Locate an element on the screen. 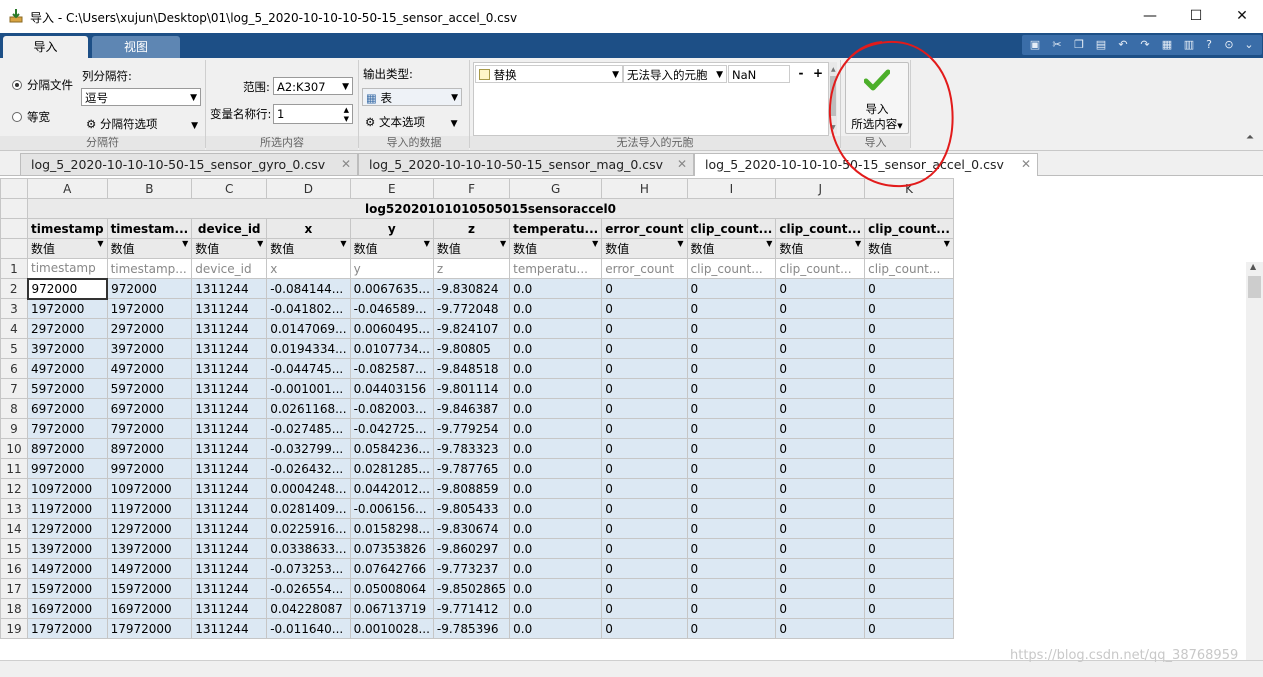 The width and height of the screenshot is (1263, 677). data-cell: 12972000 is located at coordinates (149, 528).